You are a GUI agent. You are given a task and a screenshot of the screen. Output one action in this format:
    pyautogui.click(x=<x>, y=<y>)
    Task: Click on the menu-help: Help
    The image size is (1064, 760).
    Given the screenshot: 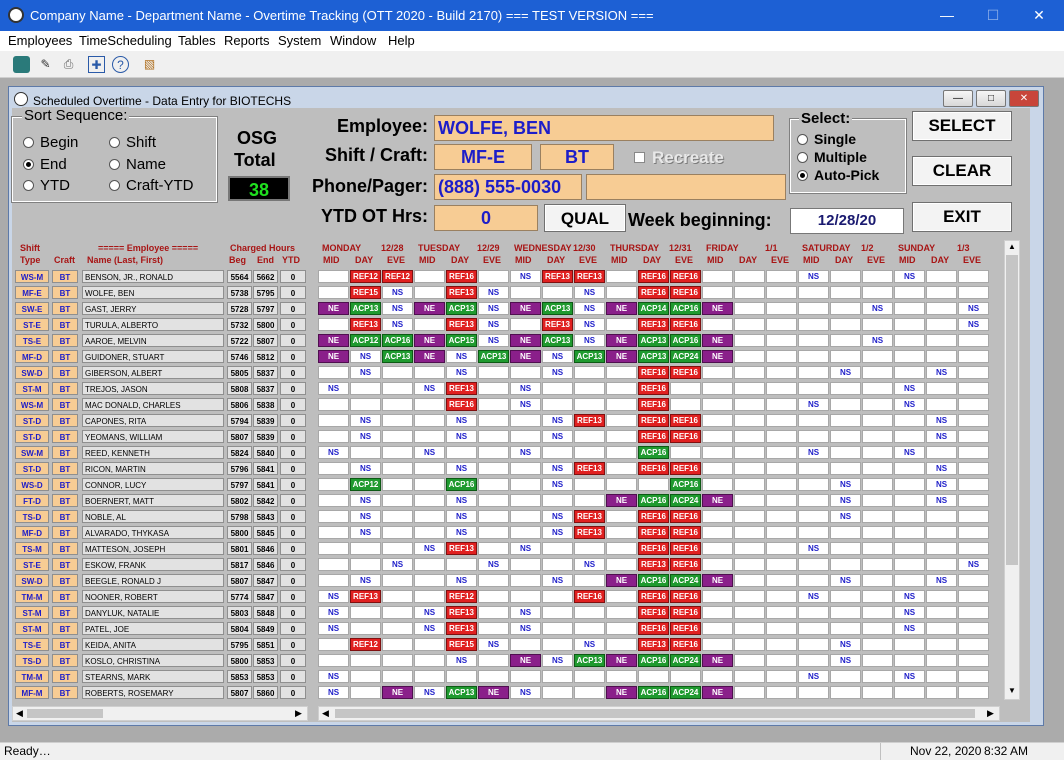 What is the action you would take?
    pyautogui.click(x=401, y=41)
    